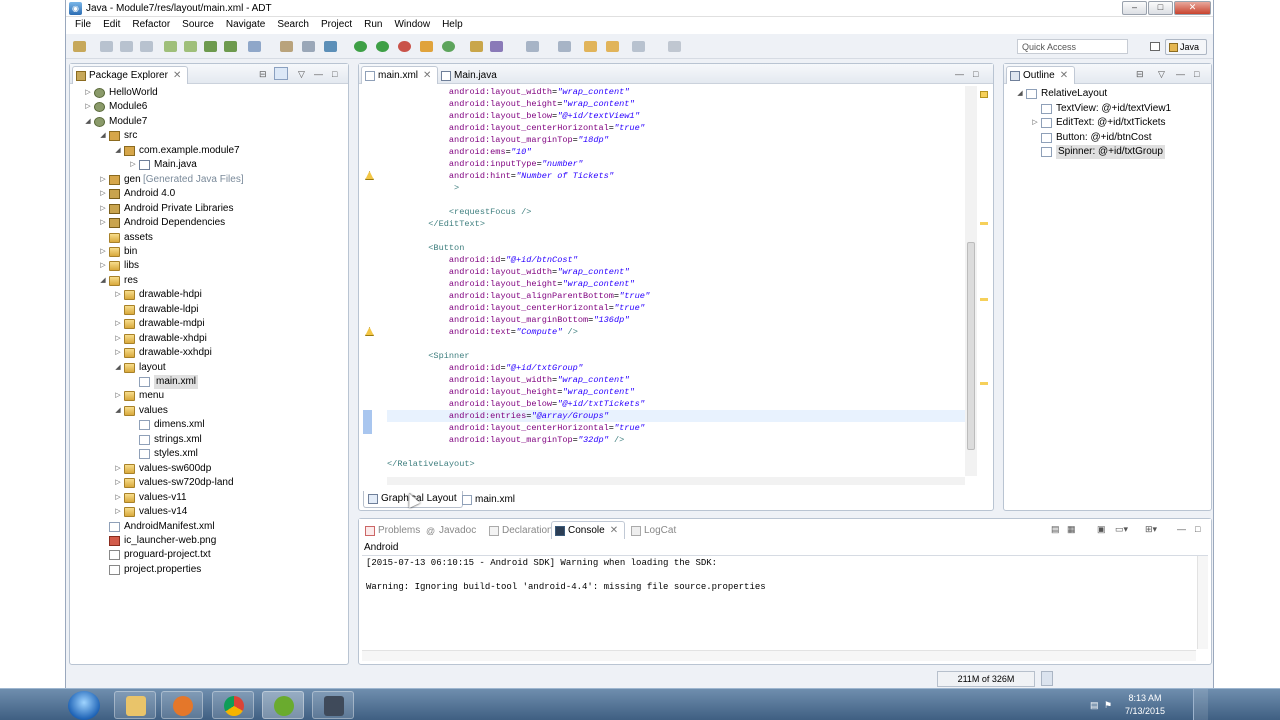 Image resolution: width=1280 pixels, height=720 pixels. What do you see at coordinates (330, 46) in the screenshot?
I see `debug-icon` at bounding box center [330, 46].